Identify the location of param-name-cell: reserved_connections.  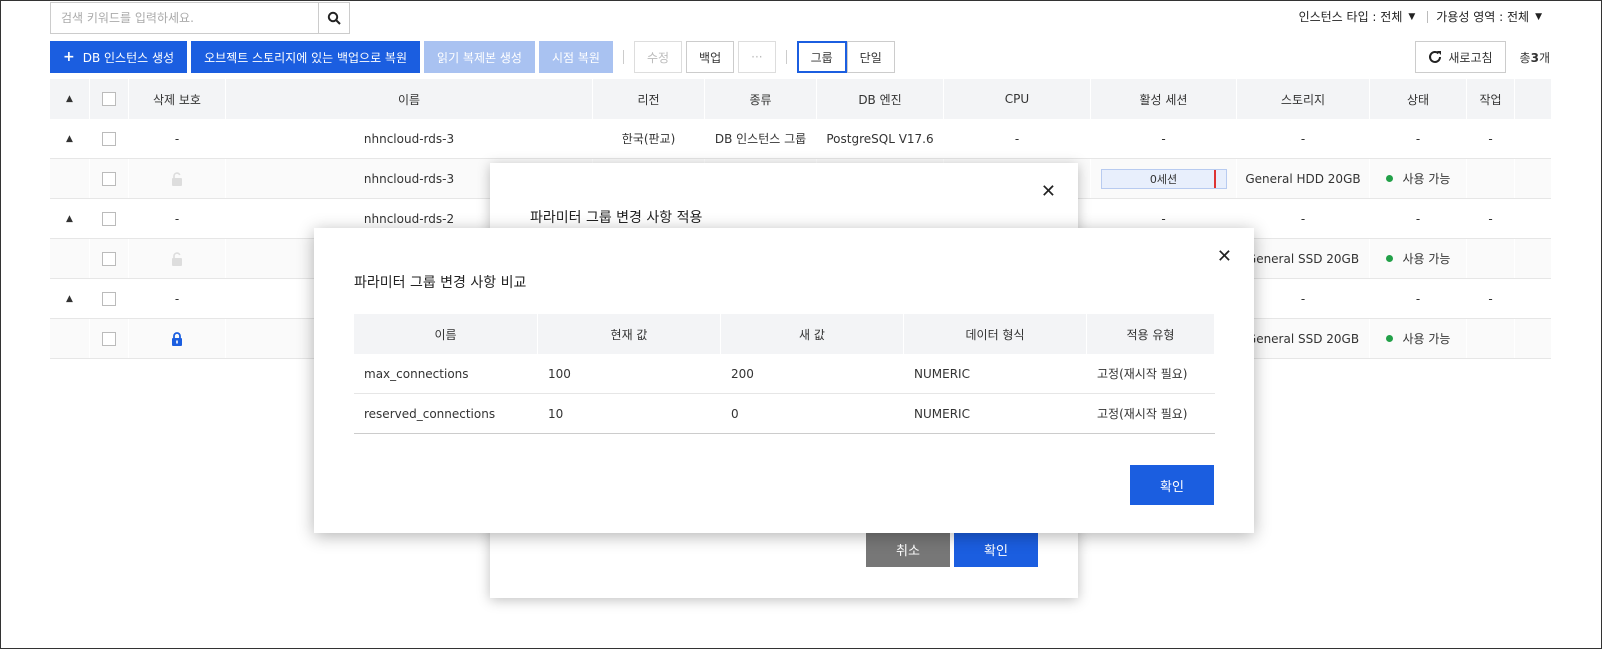
(446, 413).